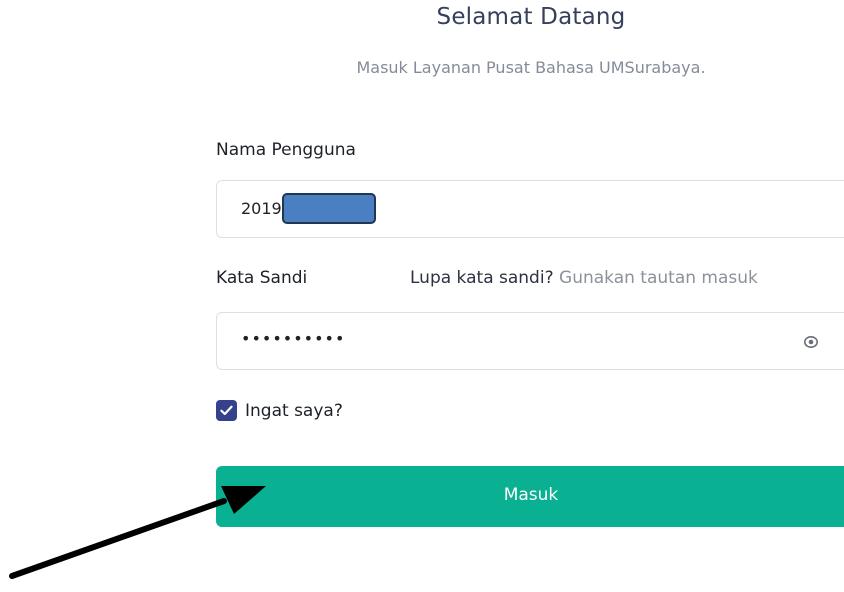 Image resolution: width=844 pixels, height=592 pixels. What do you see at coordinates (482, 278) in the screenshot?
I see `forgot-password-prompt: Lupa kata sandi?` at bounding box center [482, 278].